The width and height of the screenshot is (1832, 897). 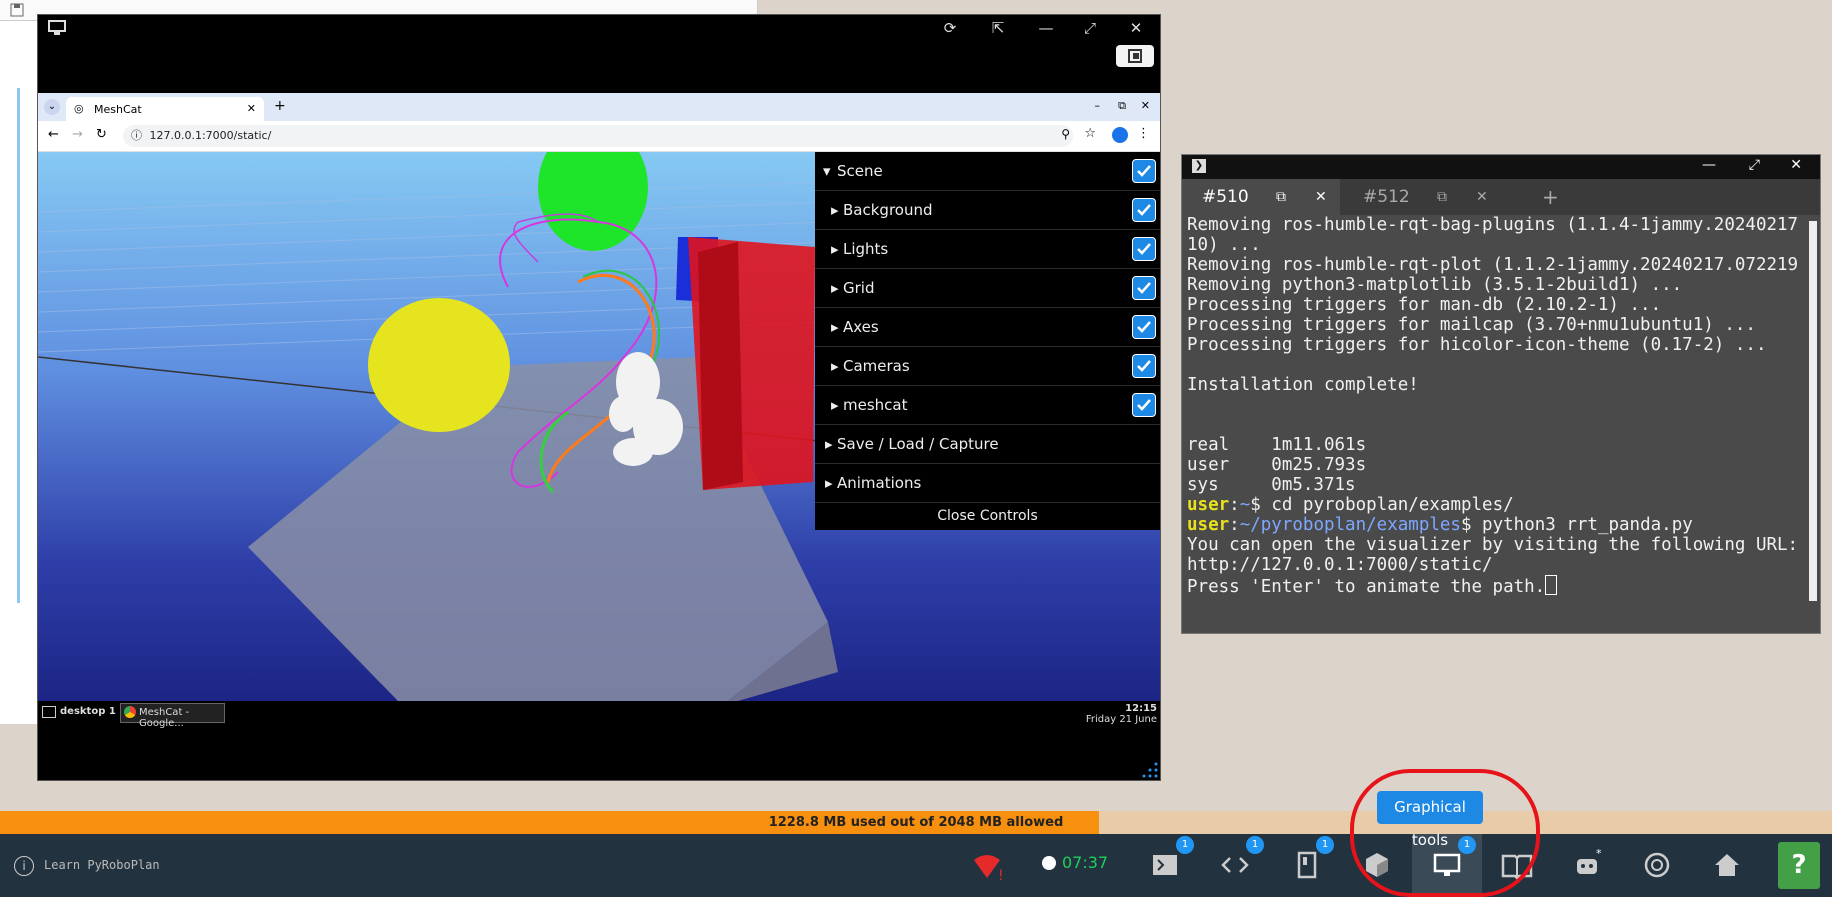 I want to click on axes-checkbox, so click(x=1144, y=327).